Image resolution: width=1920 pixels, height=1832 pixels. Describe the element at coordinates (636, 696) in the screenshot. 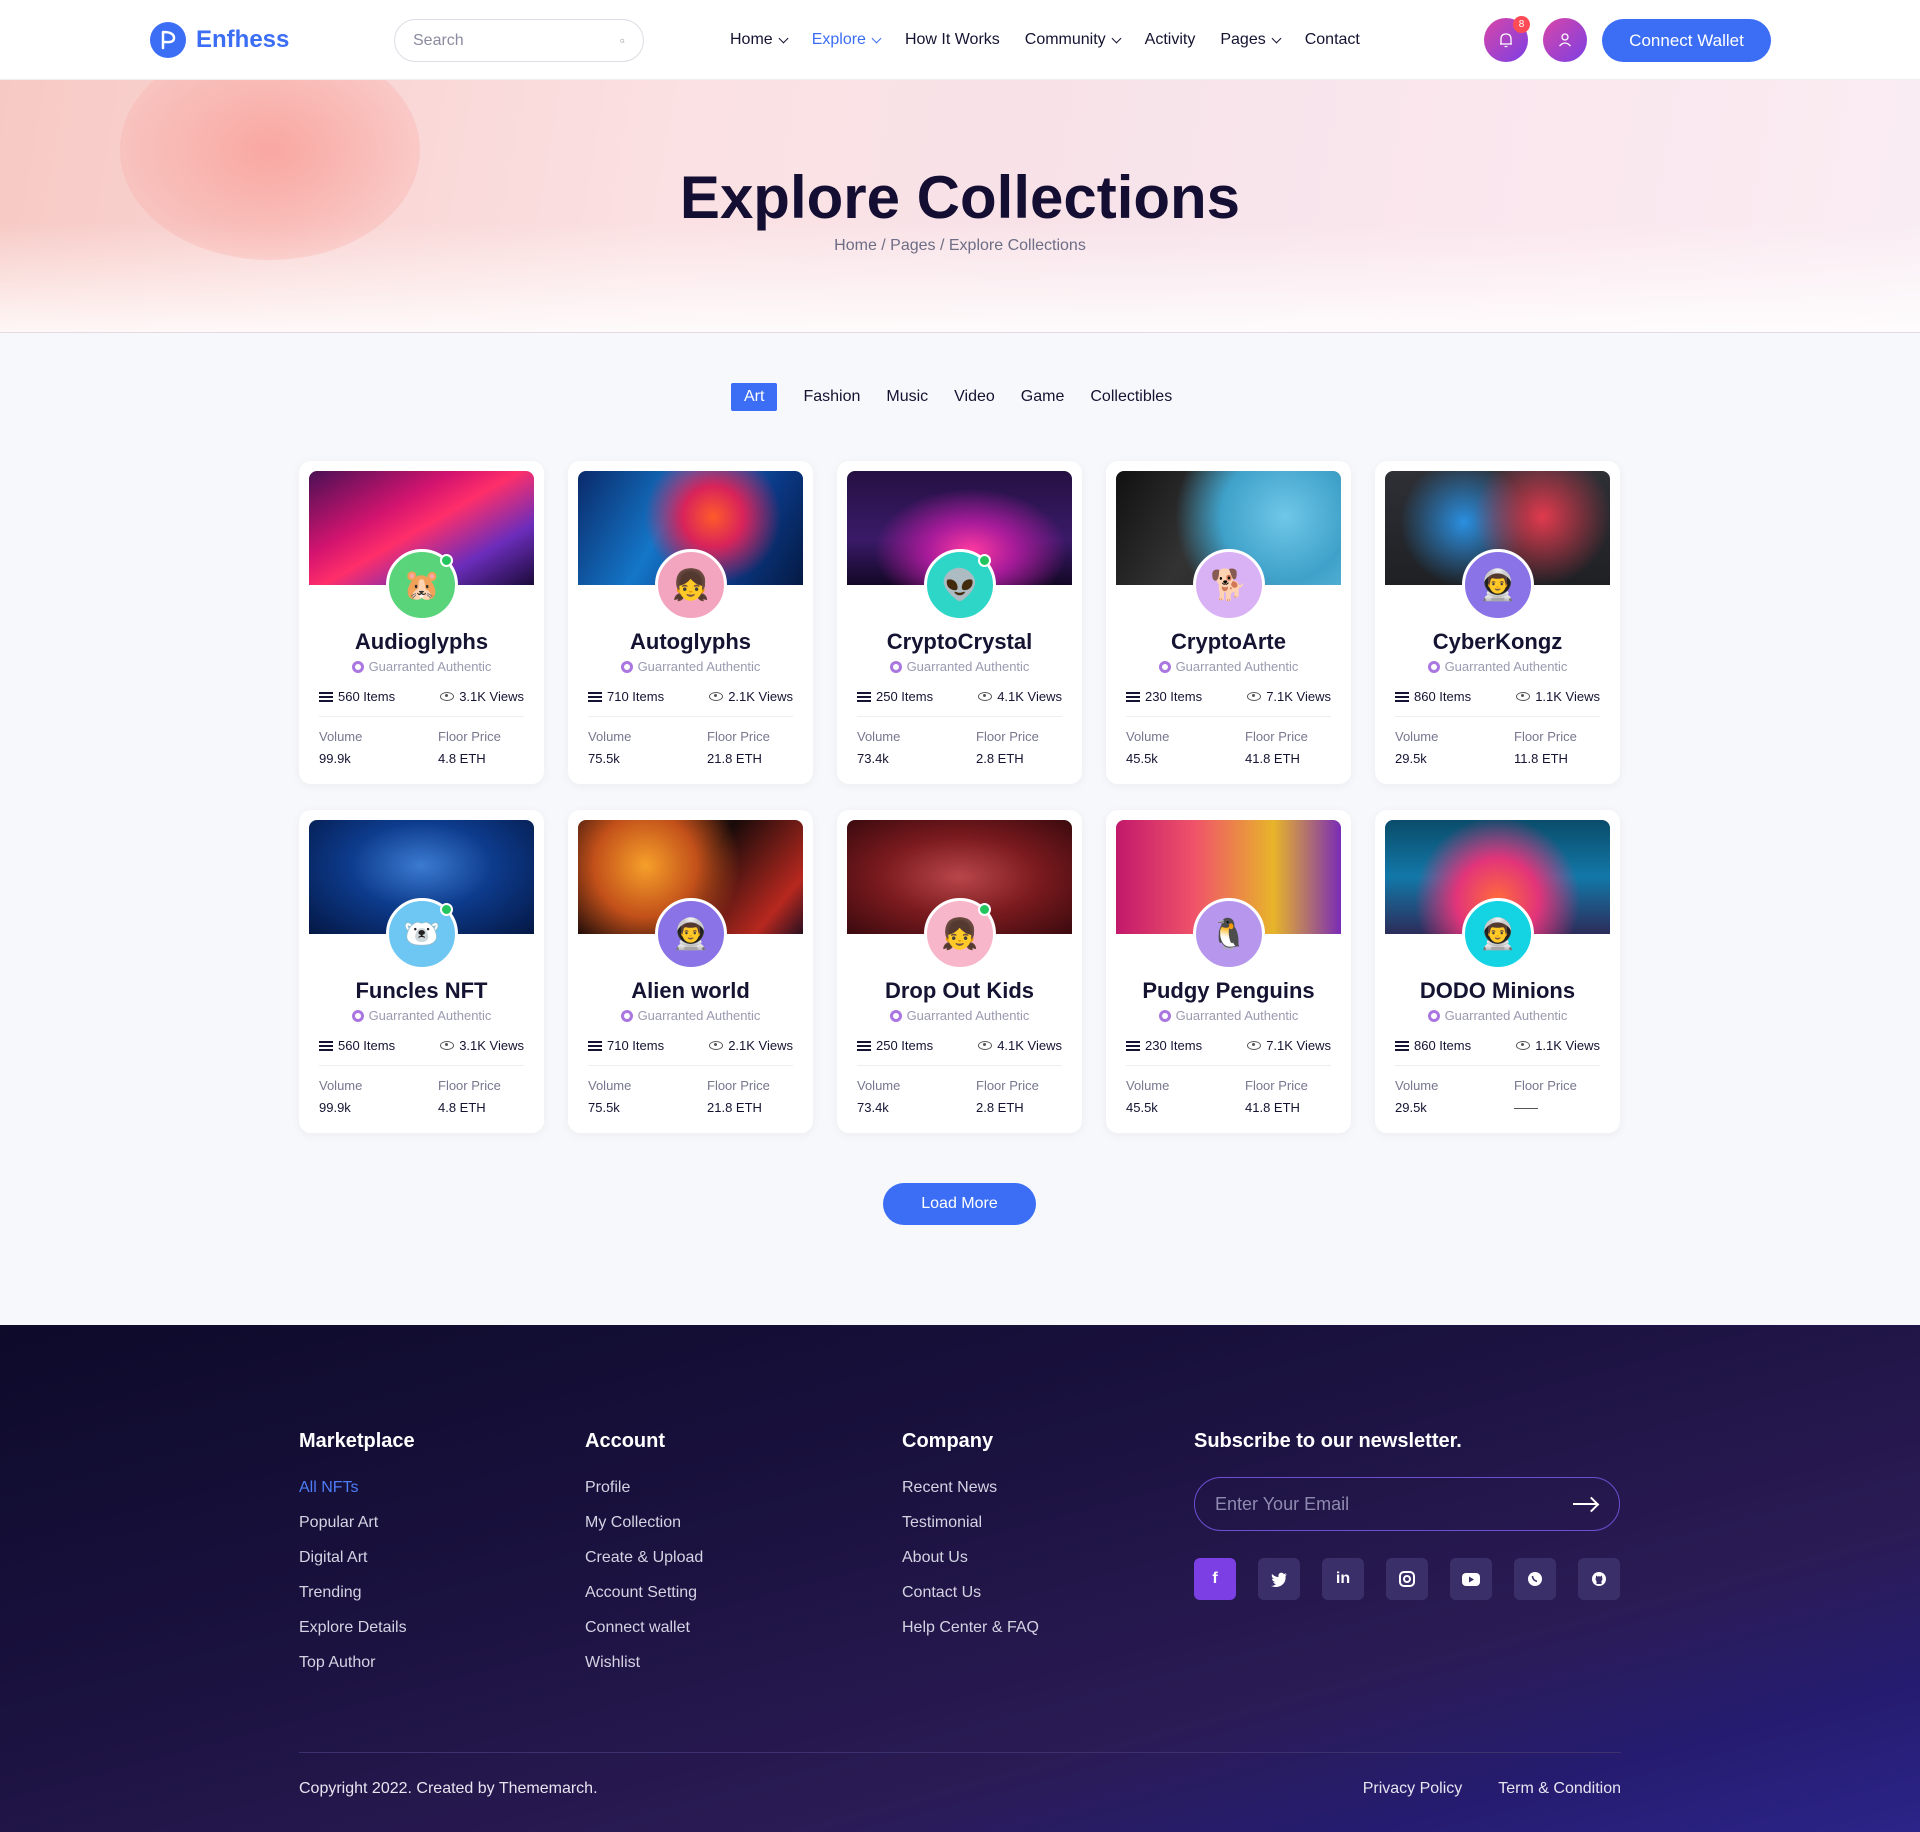

I see `items-count-text: 710 Items` at that location.